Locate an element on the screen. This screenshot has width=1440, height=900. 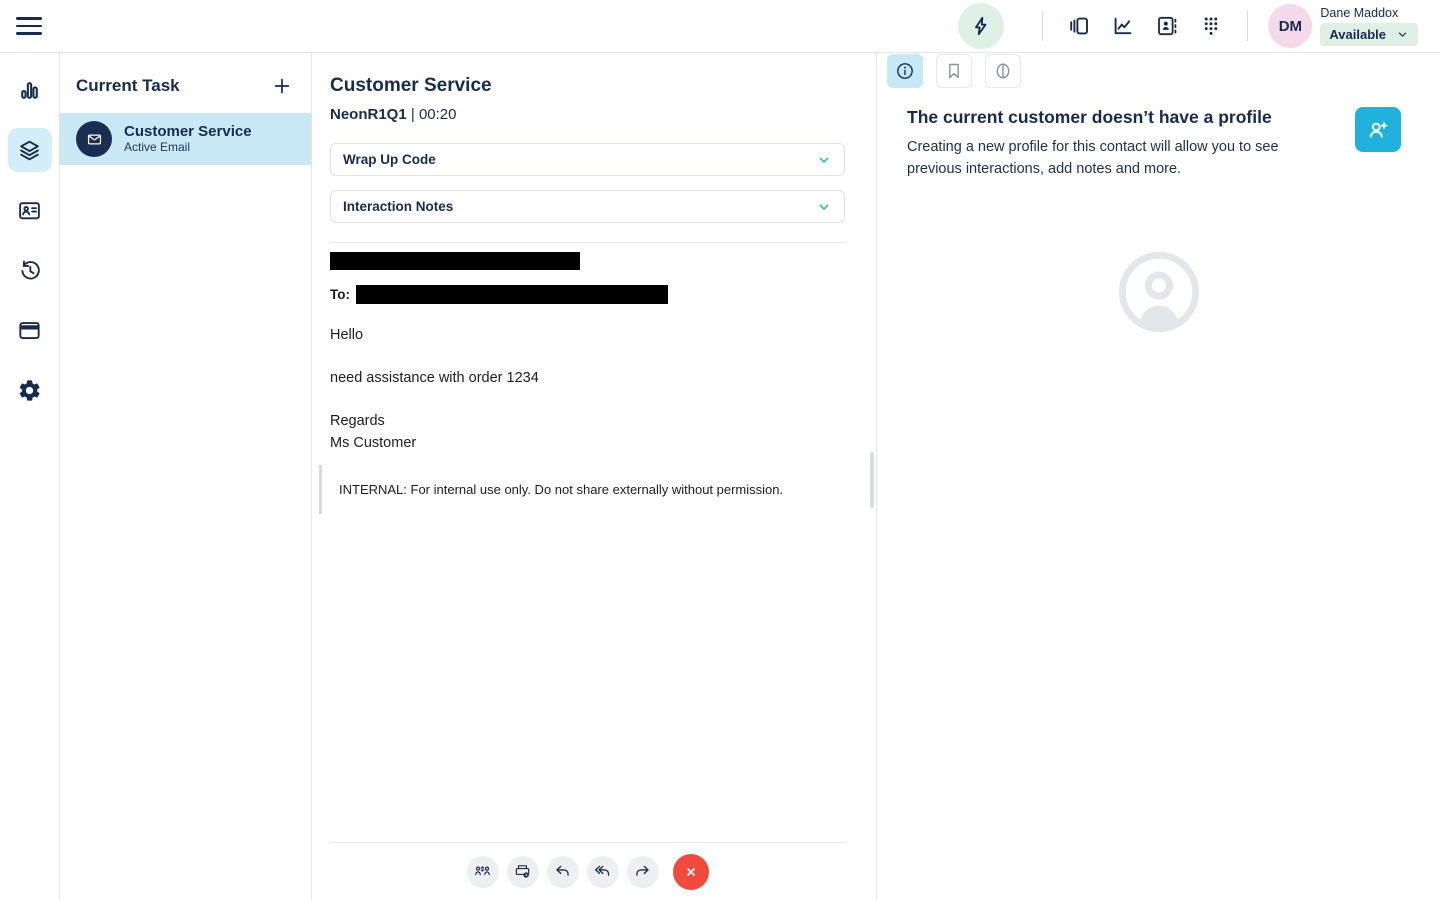
interaction-notes-label: Interaction Notes is located at coordinates (398, 206).